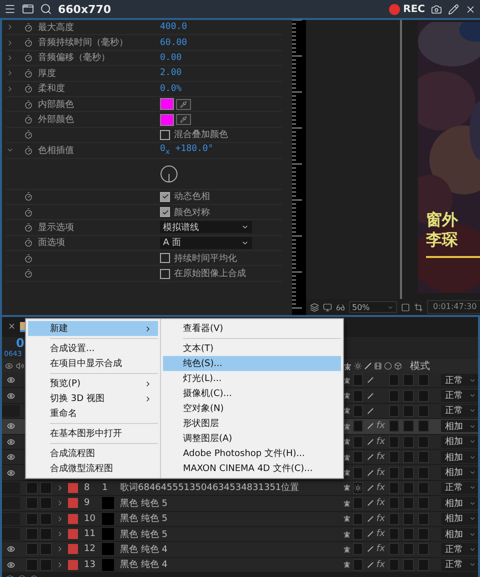  Describe the element at coordinates (85, 9) in the screenshot. I see `window-title: 660x770` at that location.